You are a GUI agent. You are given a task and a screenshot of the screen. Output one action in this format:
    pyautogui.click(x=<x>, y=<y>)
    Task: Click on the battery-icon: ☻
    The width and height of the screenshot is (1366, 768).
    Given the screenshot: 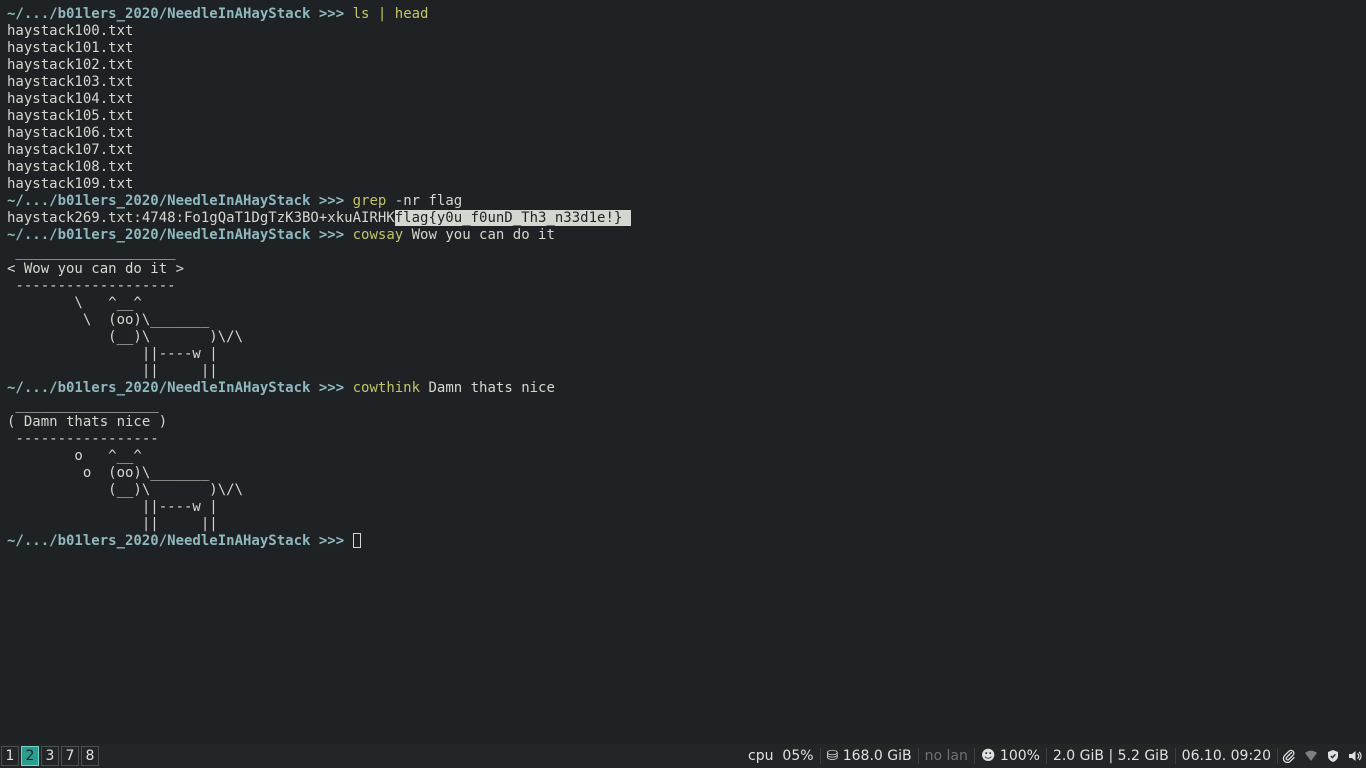 What is the action you would take?
    pyautogui.click(x=988, y=756)
    